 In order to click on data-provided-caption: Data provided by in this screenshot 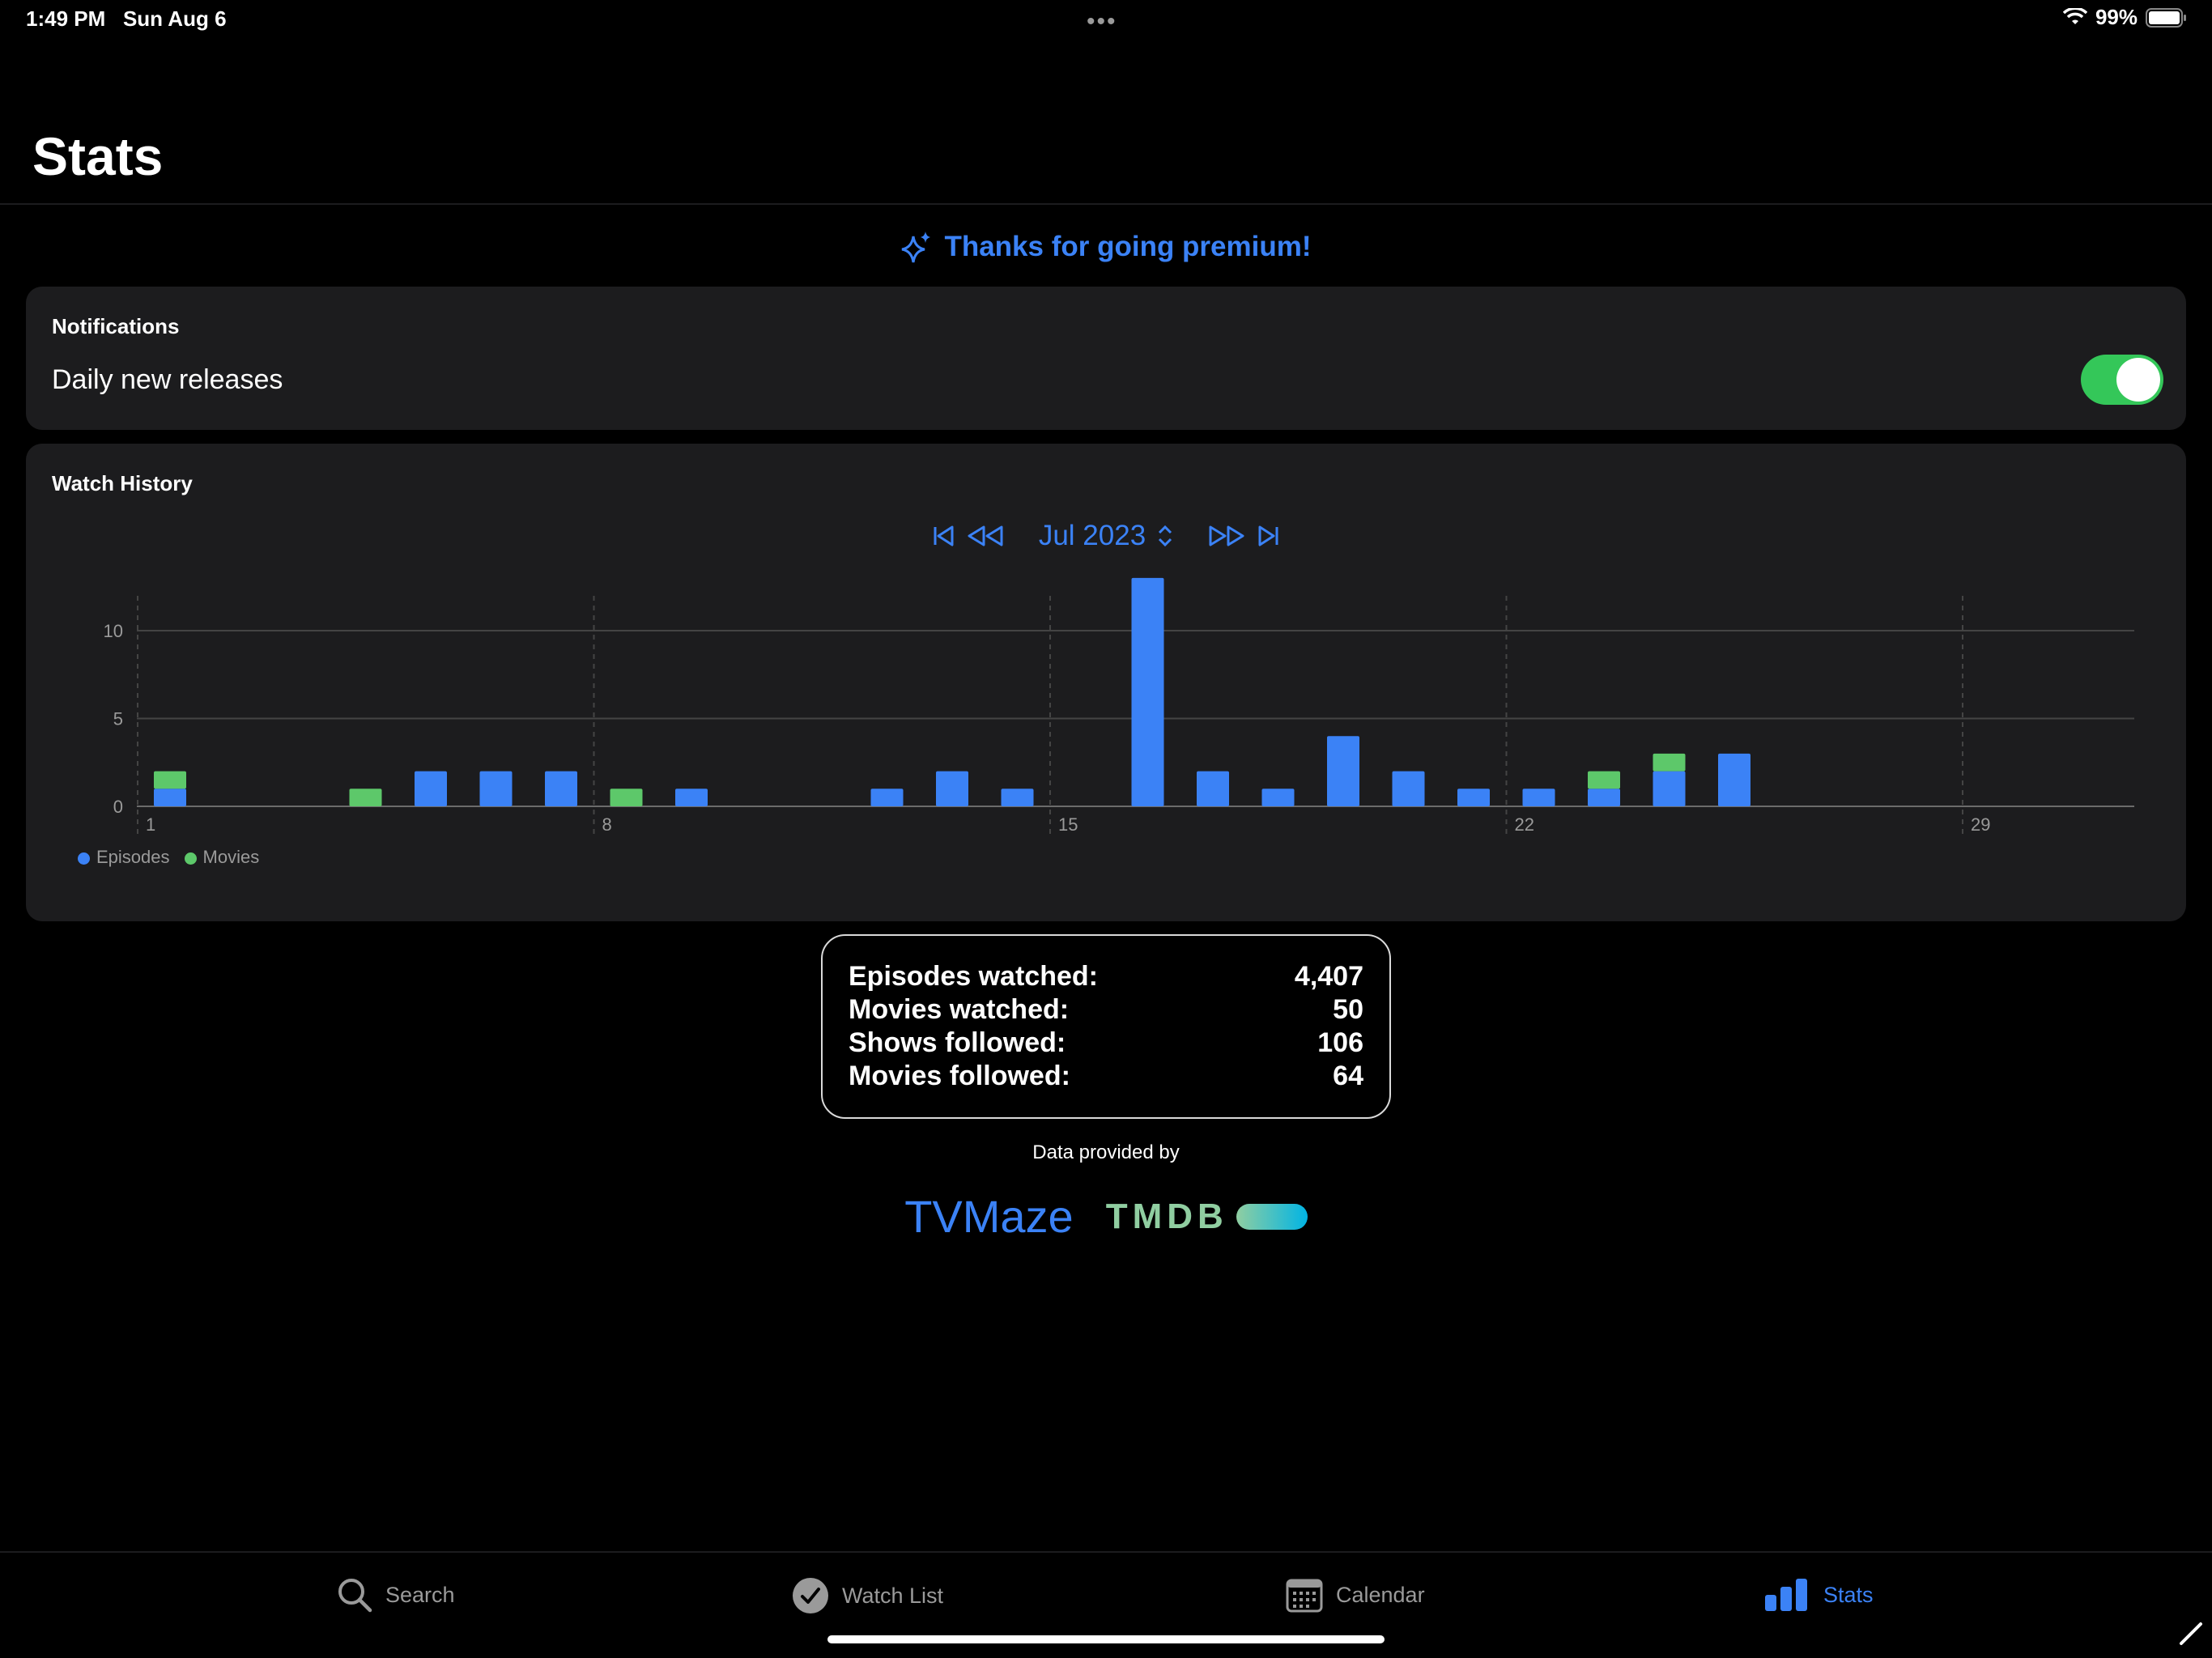, I will do `click(1106, 1152)`.